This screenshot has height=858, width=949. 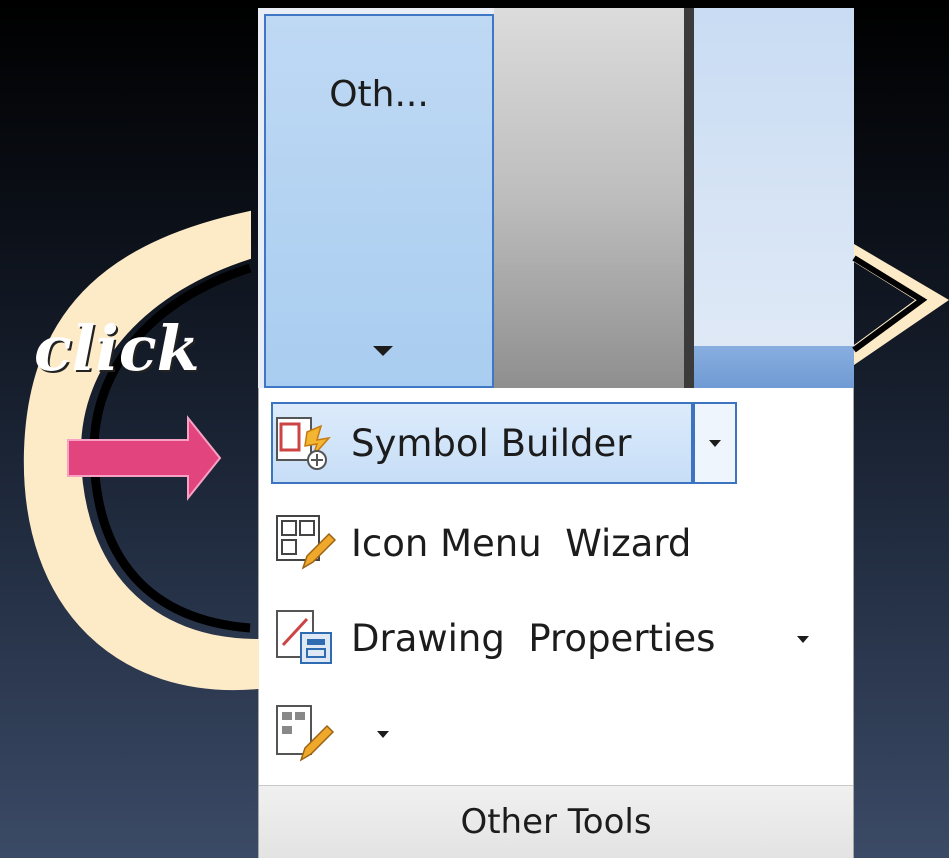 What do you see at coordinates (117, 348) in the screenshot?
I see `click-annotation: click` at bounding box center [117, 348].